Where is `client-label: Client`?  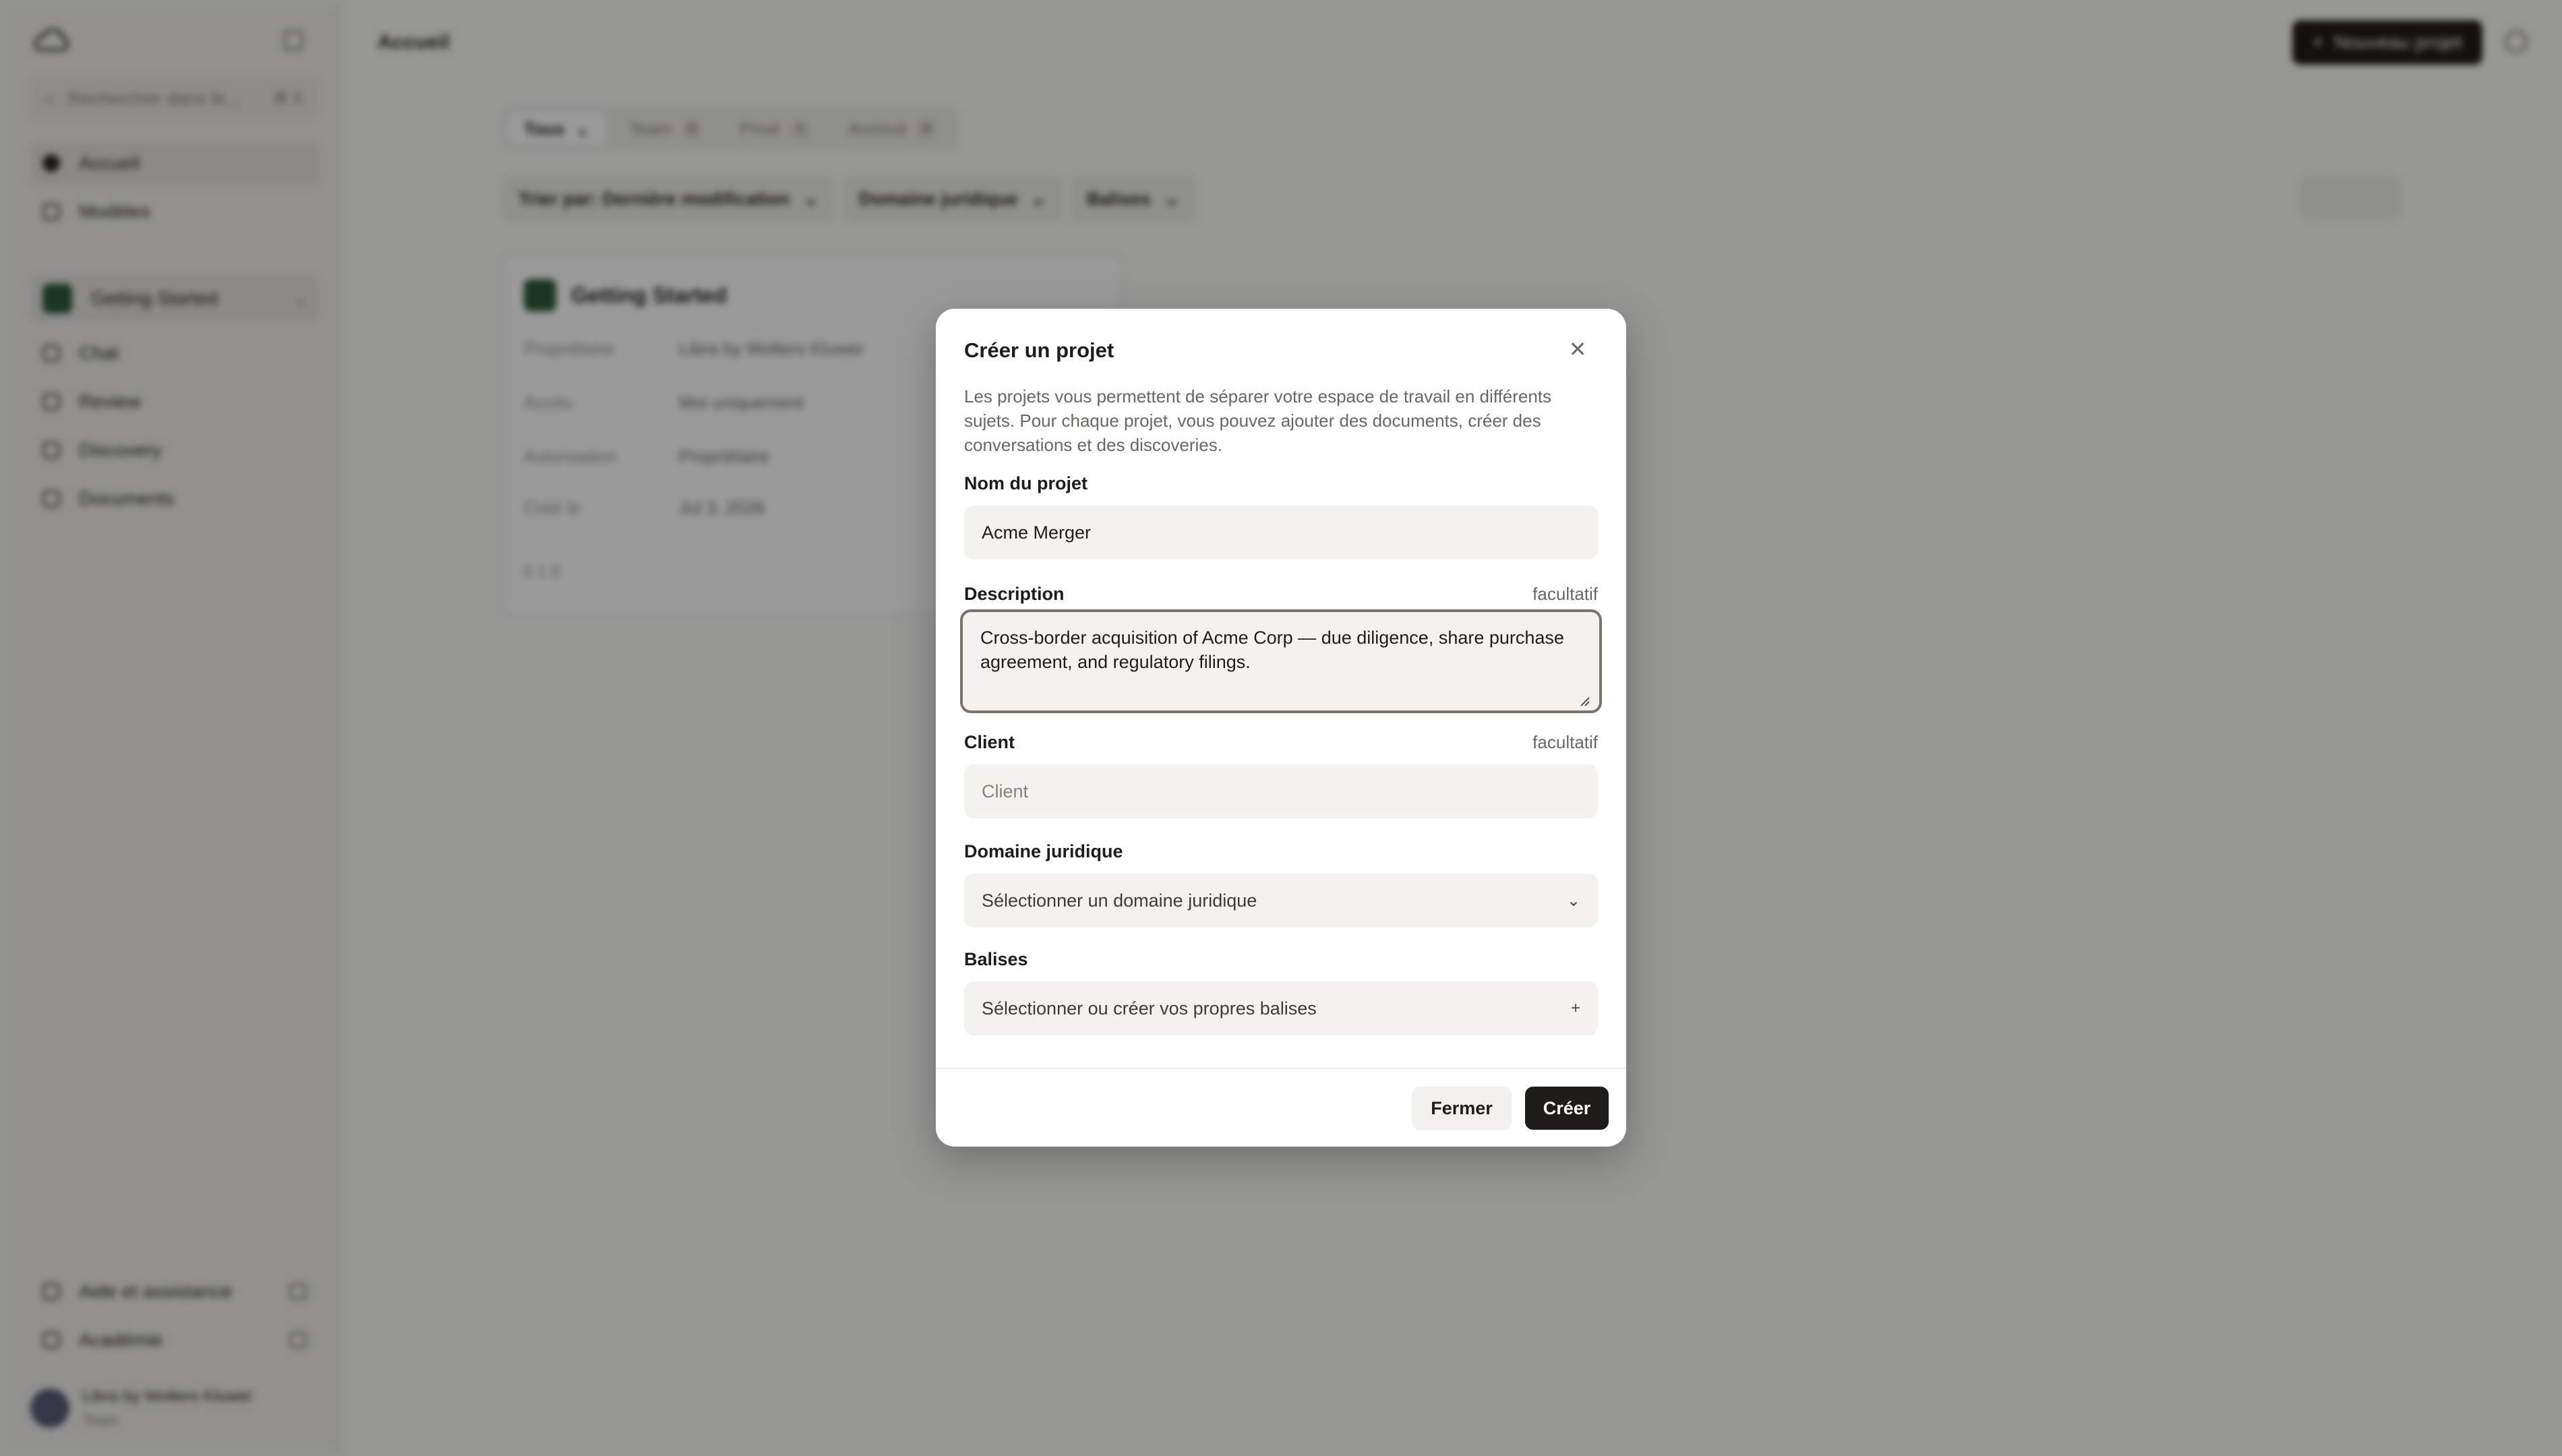 client-label: Client is located at coordinates (990, 742).